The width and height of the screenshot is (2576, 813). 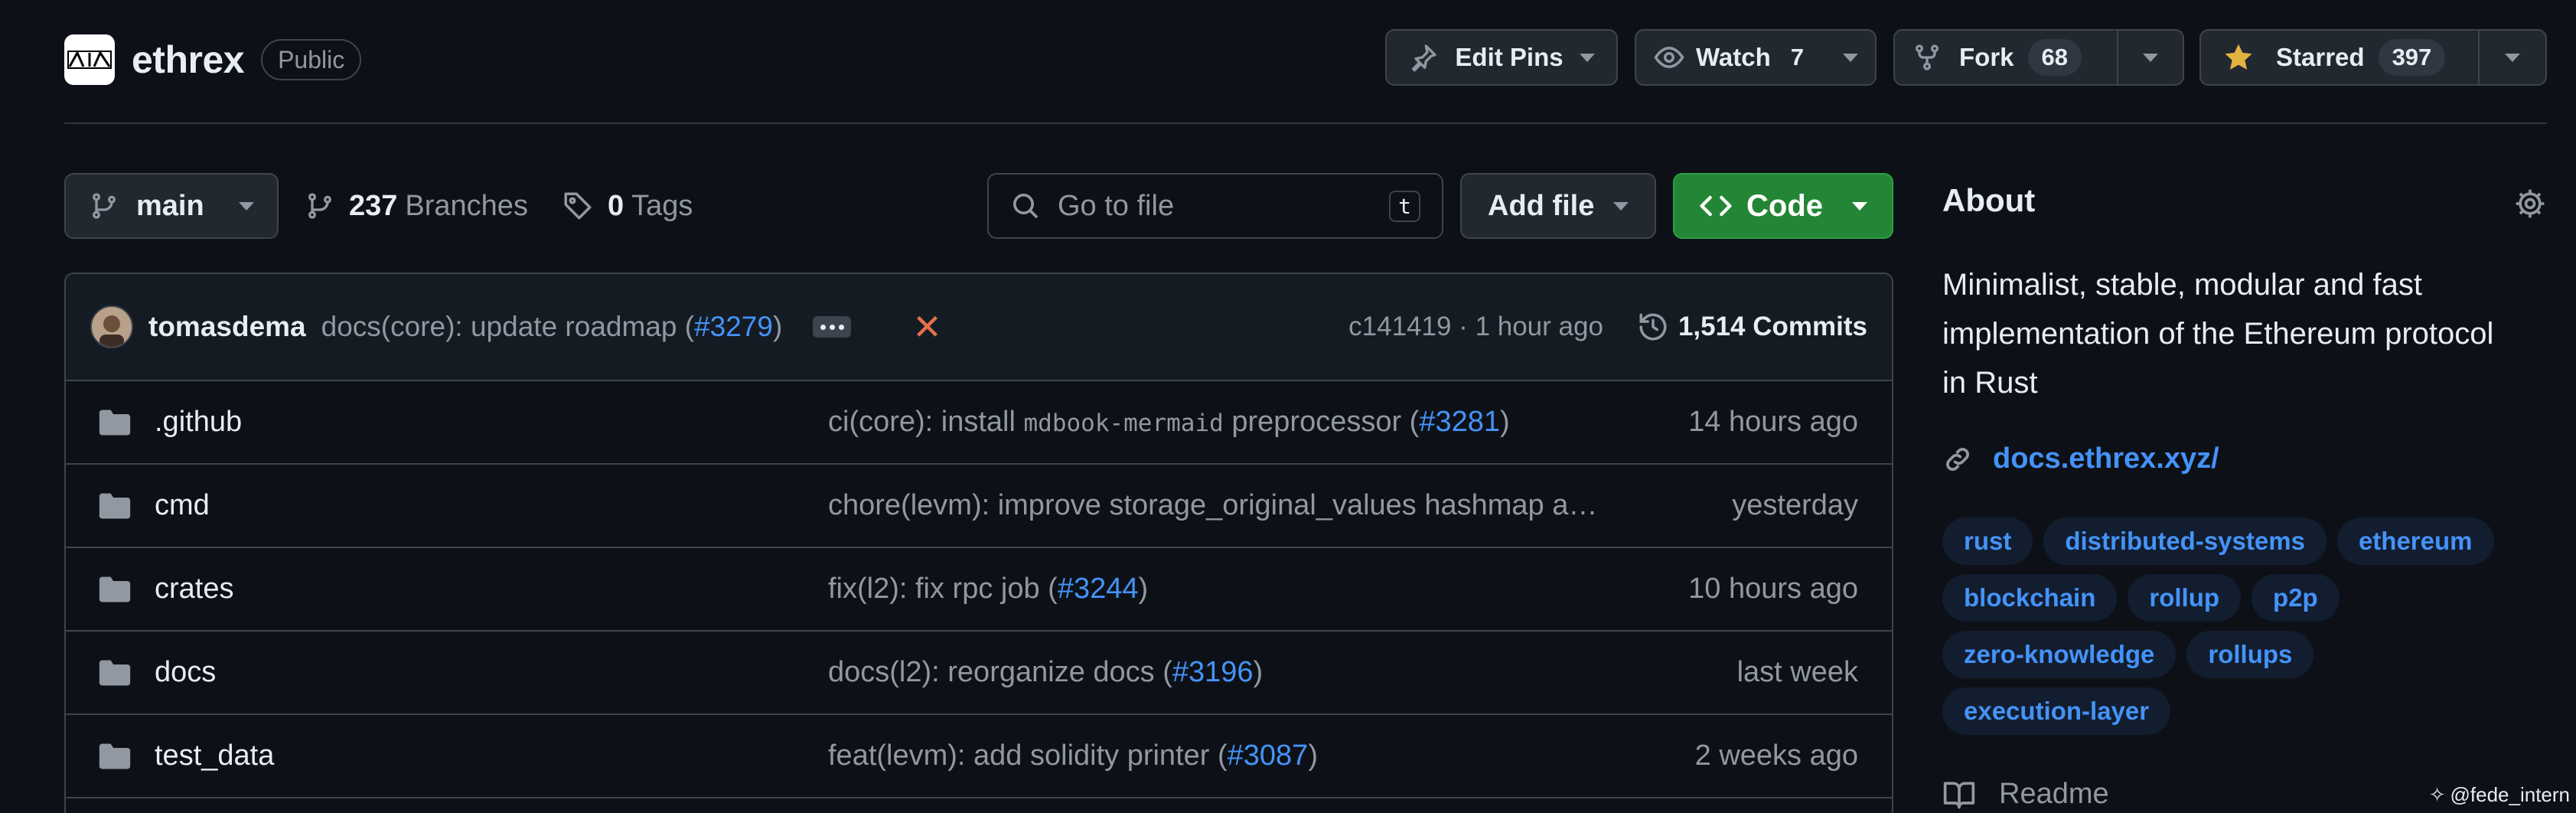 I want to click on commit-author: tomasdema, so click(x=227, y=327).